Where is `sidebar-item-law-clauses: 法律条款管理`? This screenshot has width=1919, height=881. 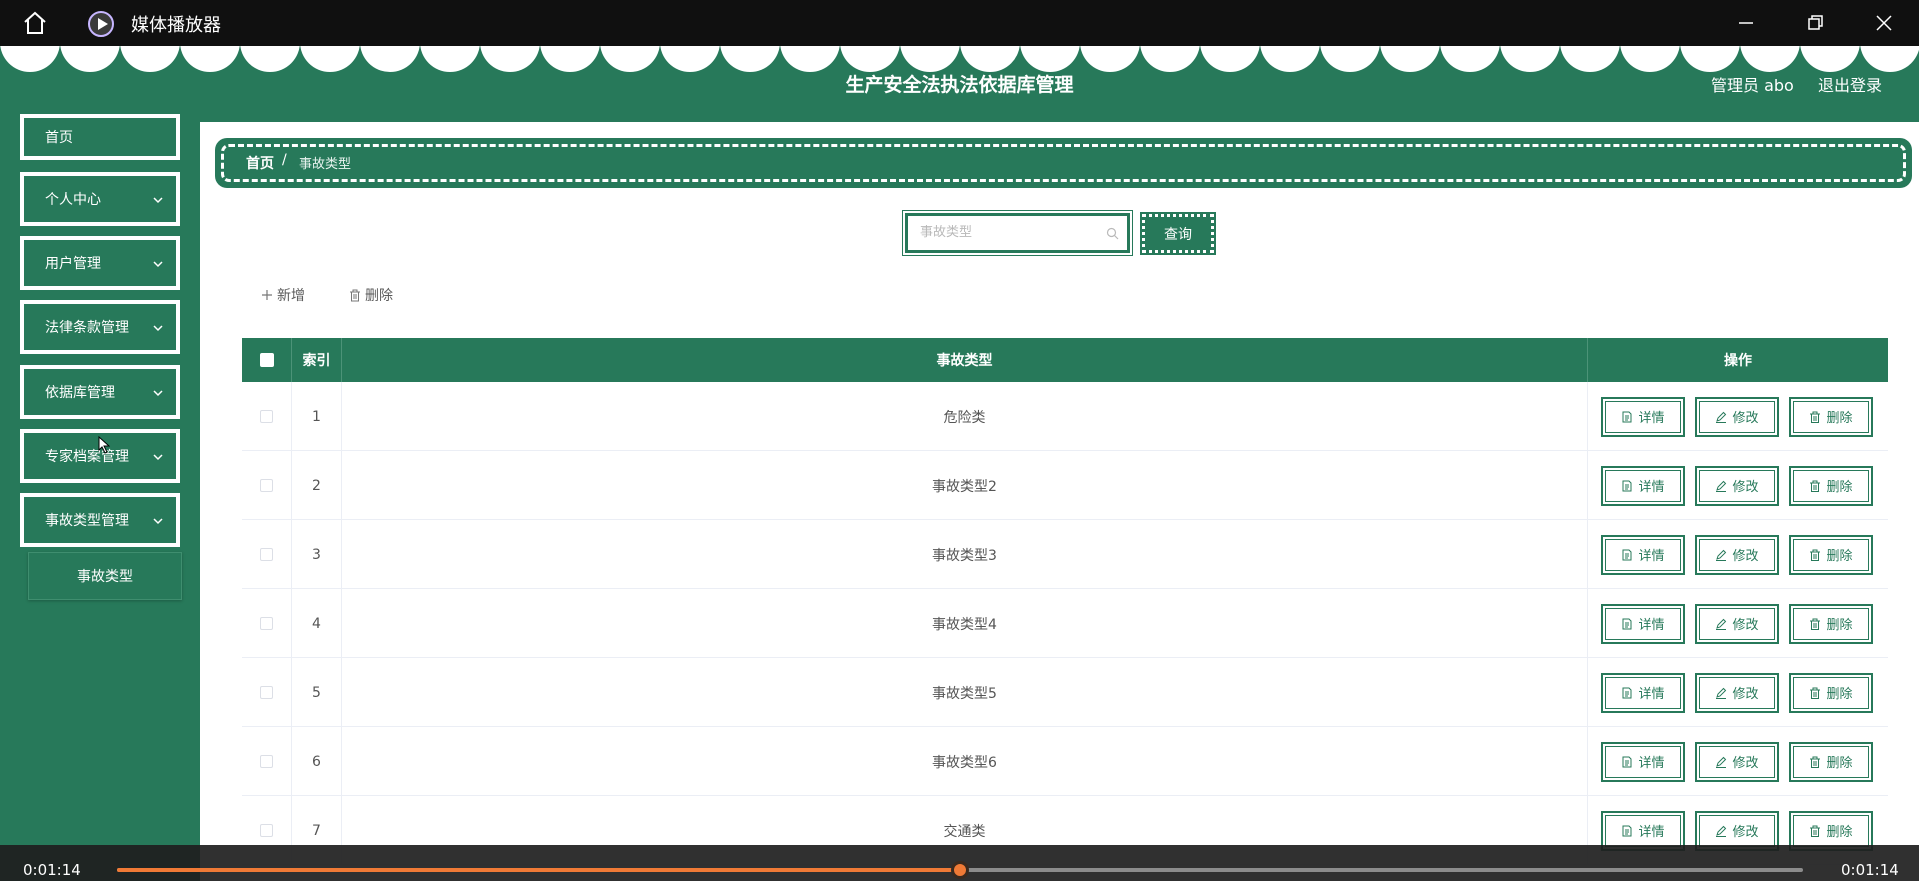 sidebar-item-law-clauses: 法律条款管理 is located at coordinates (100, 327).